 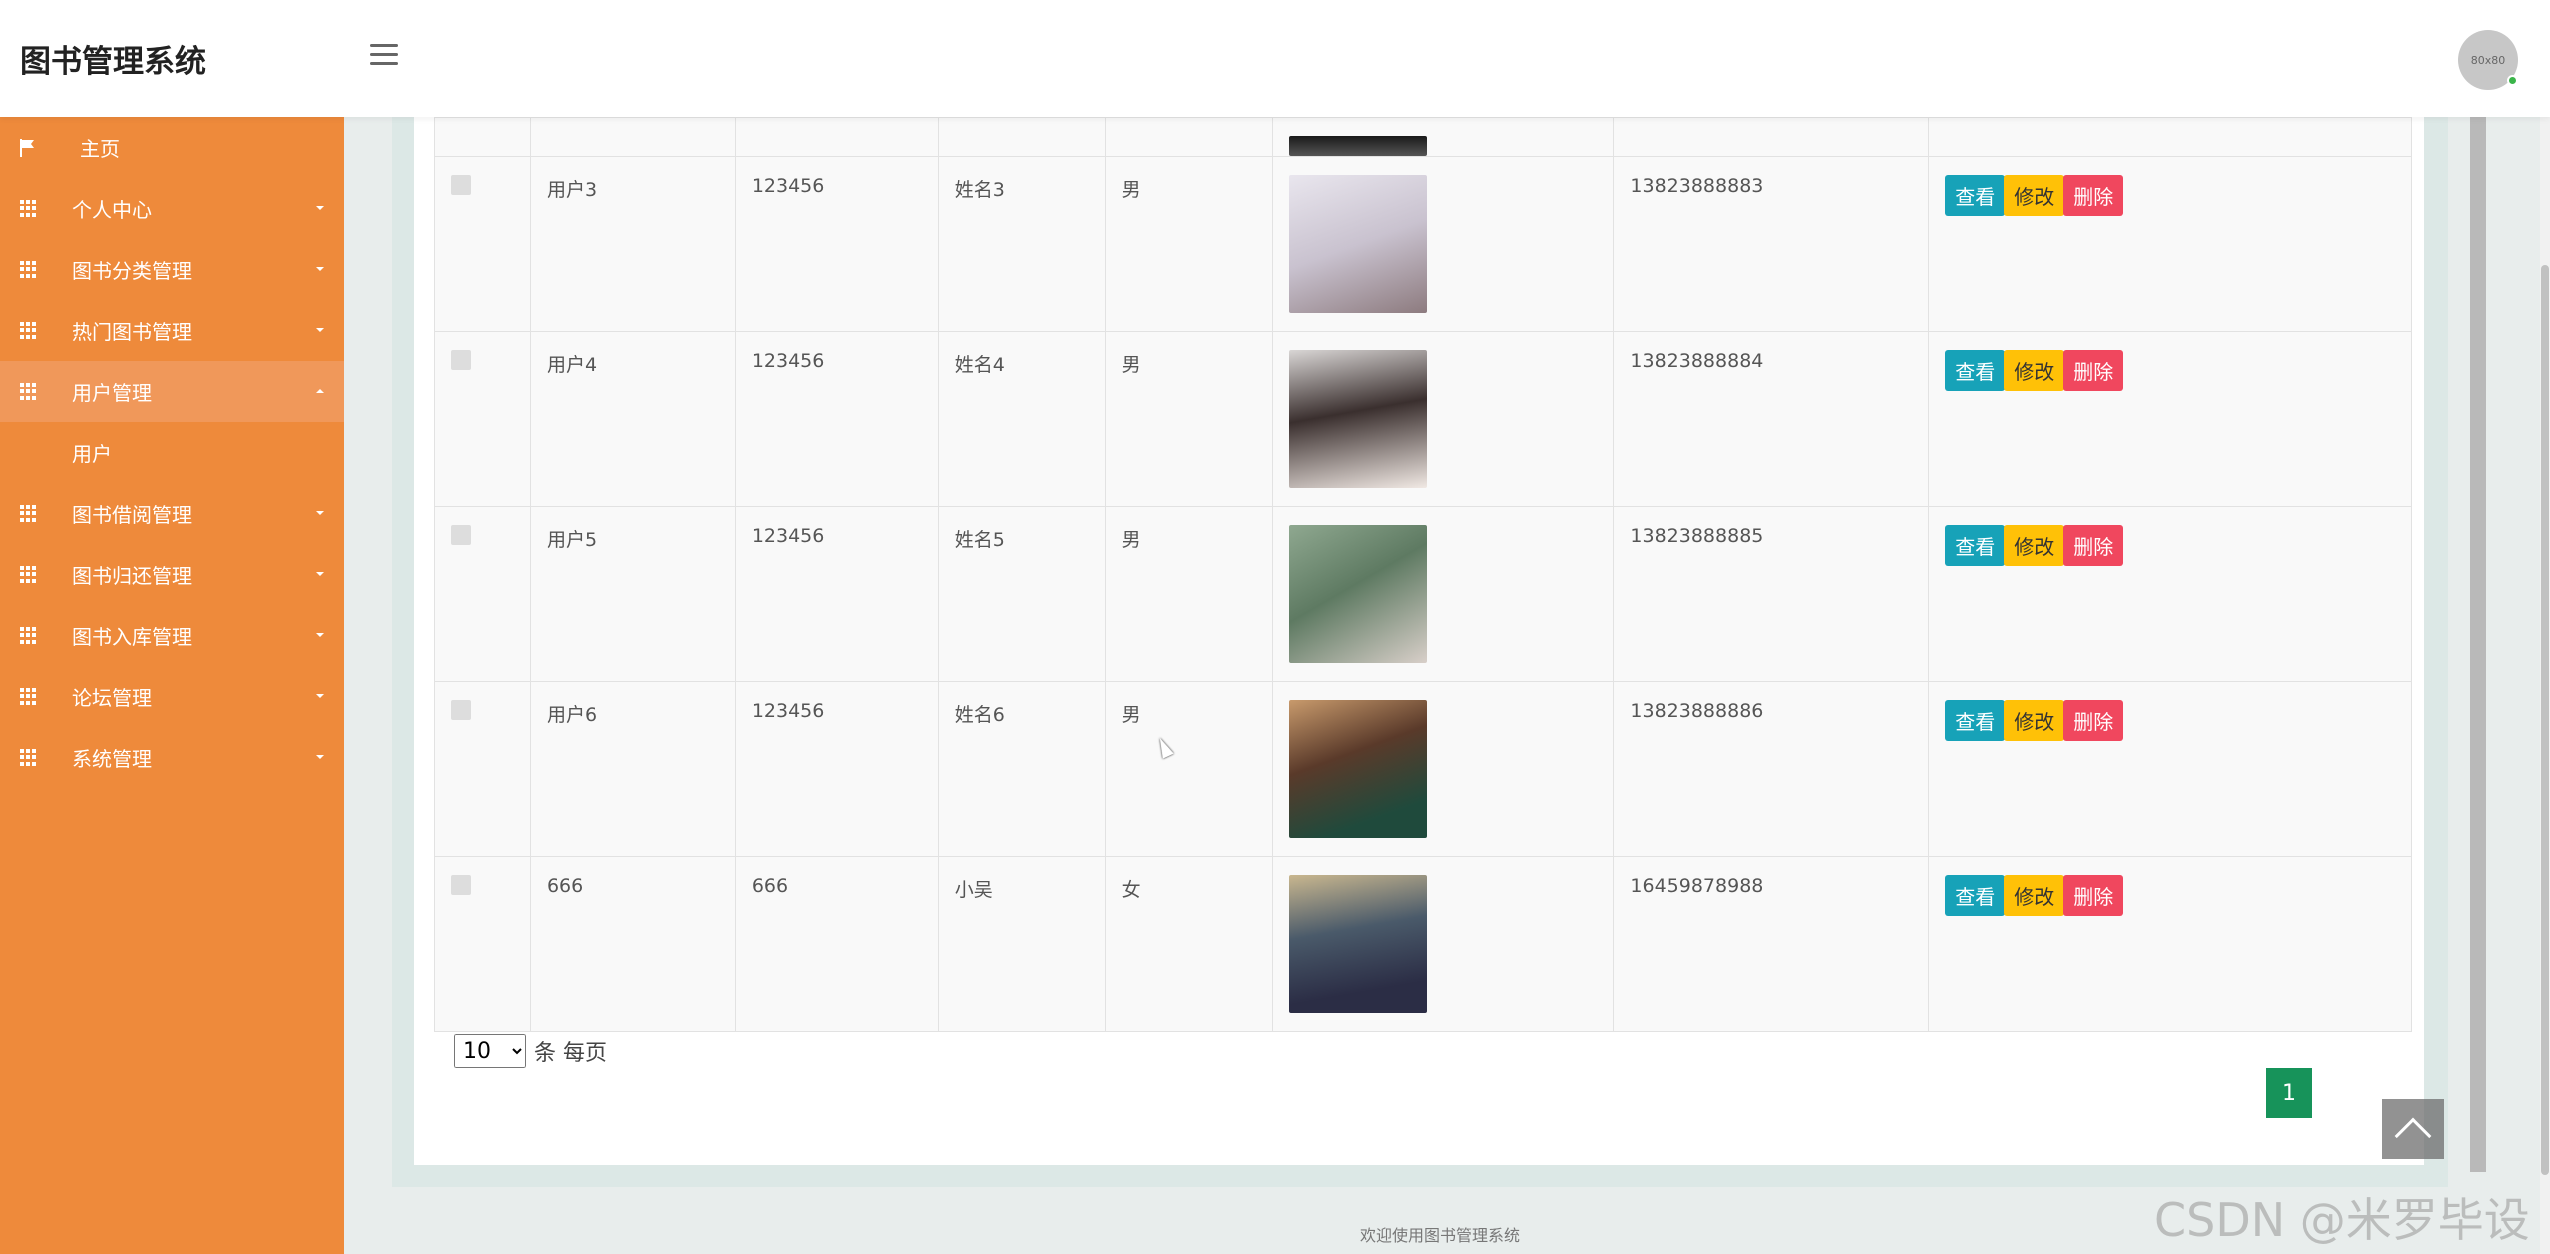 What do you see at coordinates (172, 391) in the screenshot?
I see `sidebar-item-user-management: 用户管理` at bounding box center [172, 391].